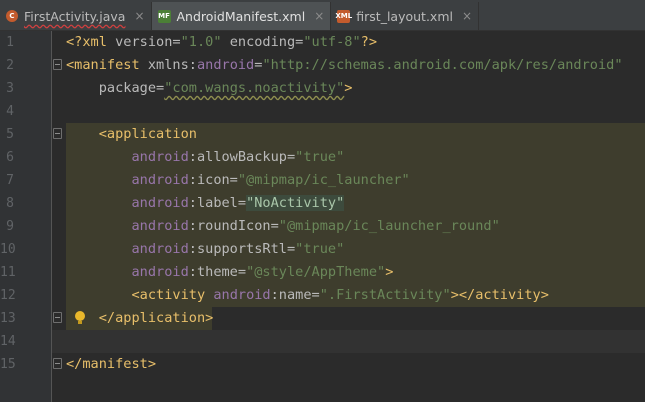  I want to click on code-line: 8 android:label="NoActivity", so click(322, 203).